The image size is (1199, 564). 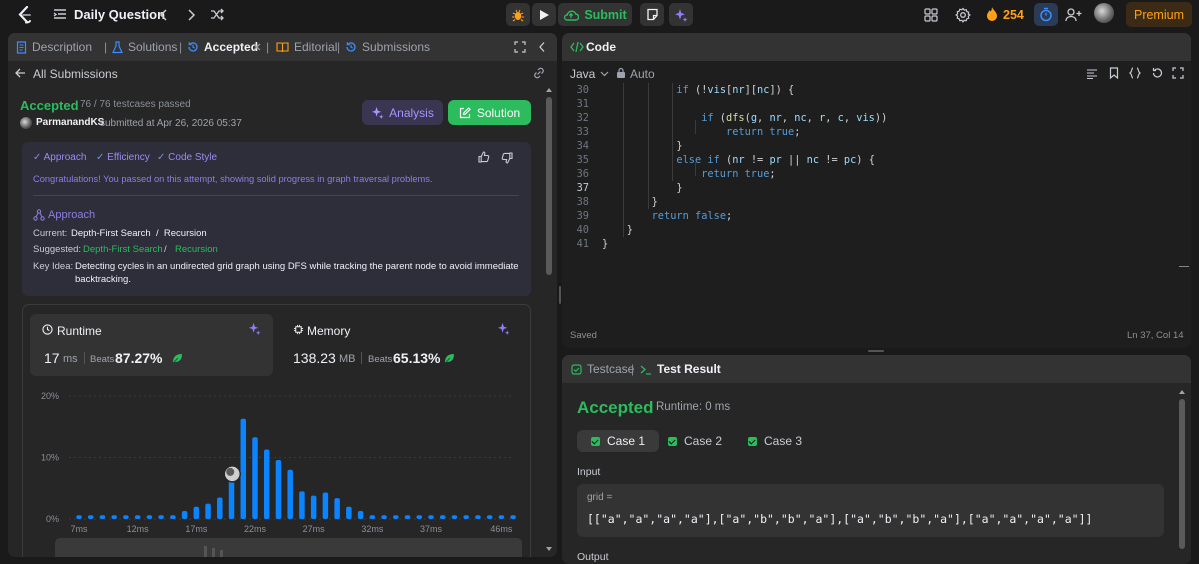 I want to click on code-line: 41}, so click(x=862, y=244).